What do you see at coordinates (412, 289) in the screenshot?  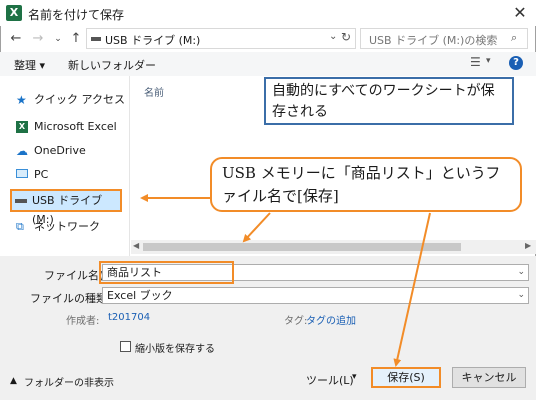 I see `arrow-to-save` at bounding box center [412, 289].